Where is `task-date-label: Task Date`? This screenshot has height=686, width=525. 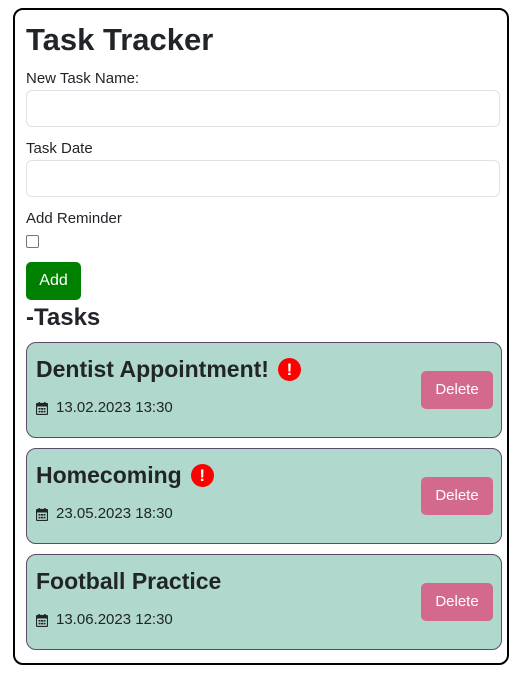 task-date-label: Task Date is located at coordinates (59, 148).